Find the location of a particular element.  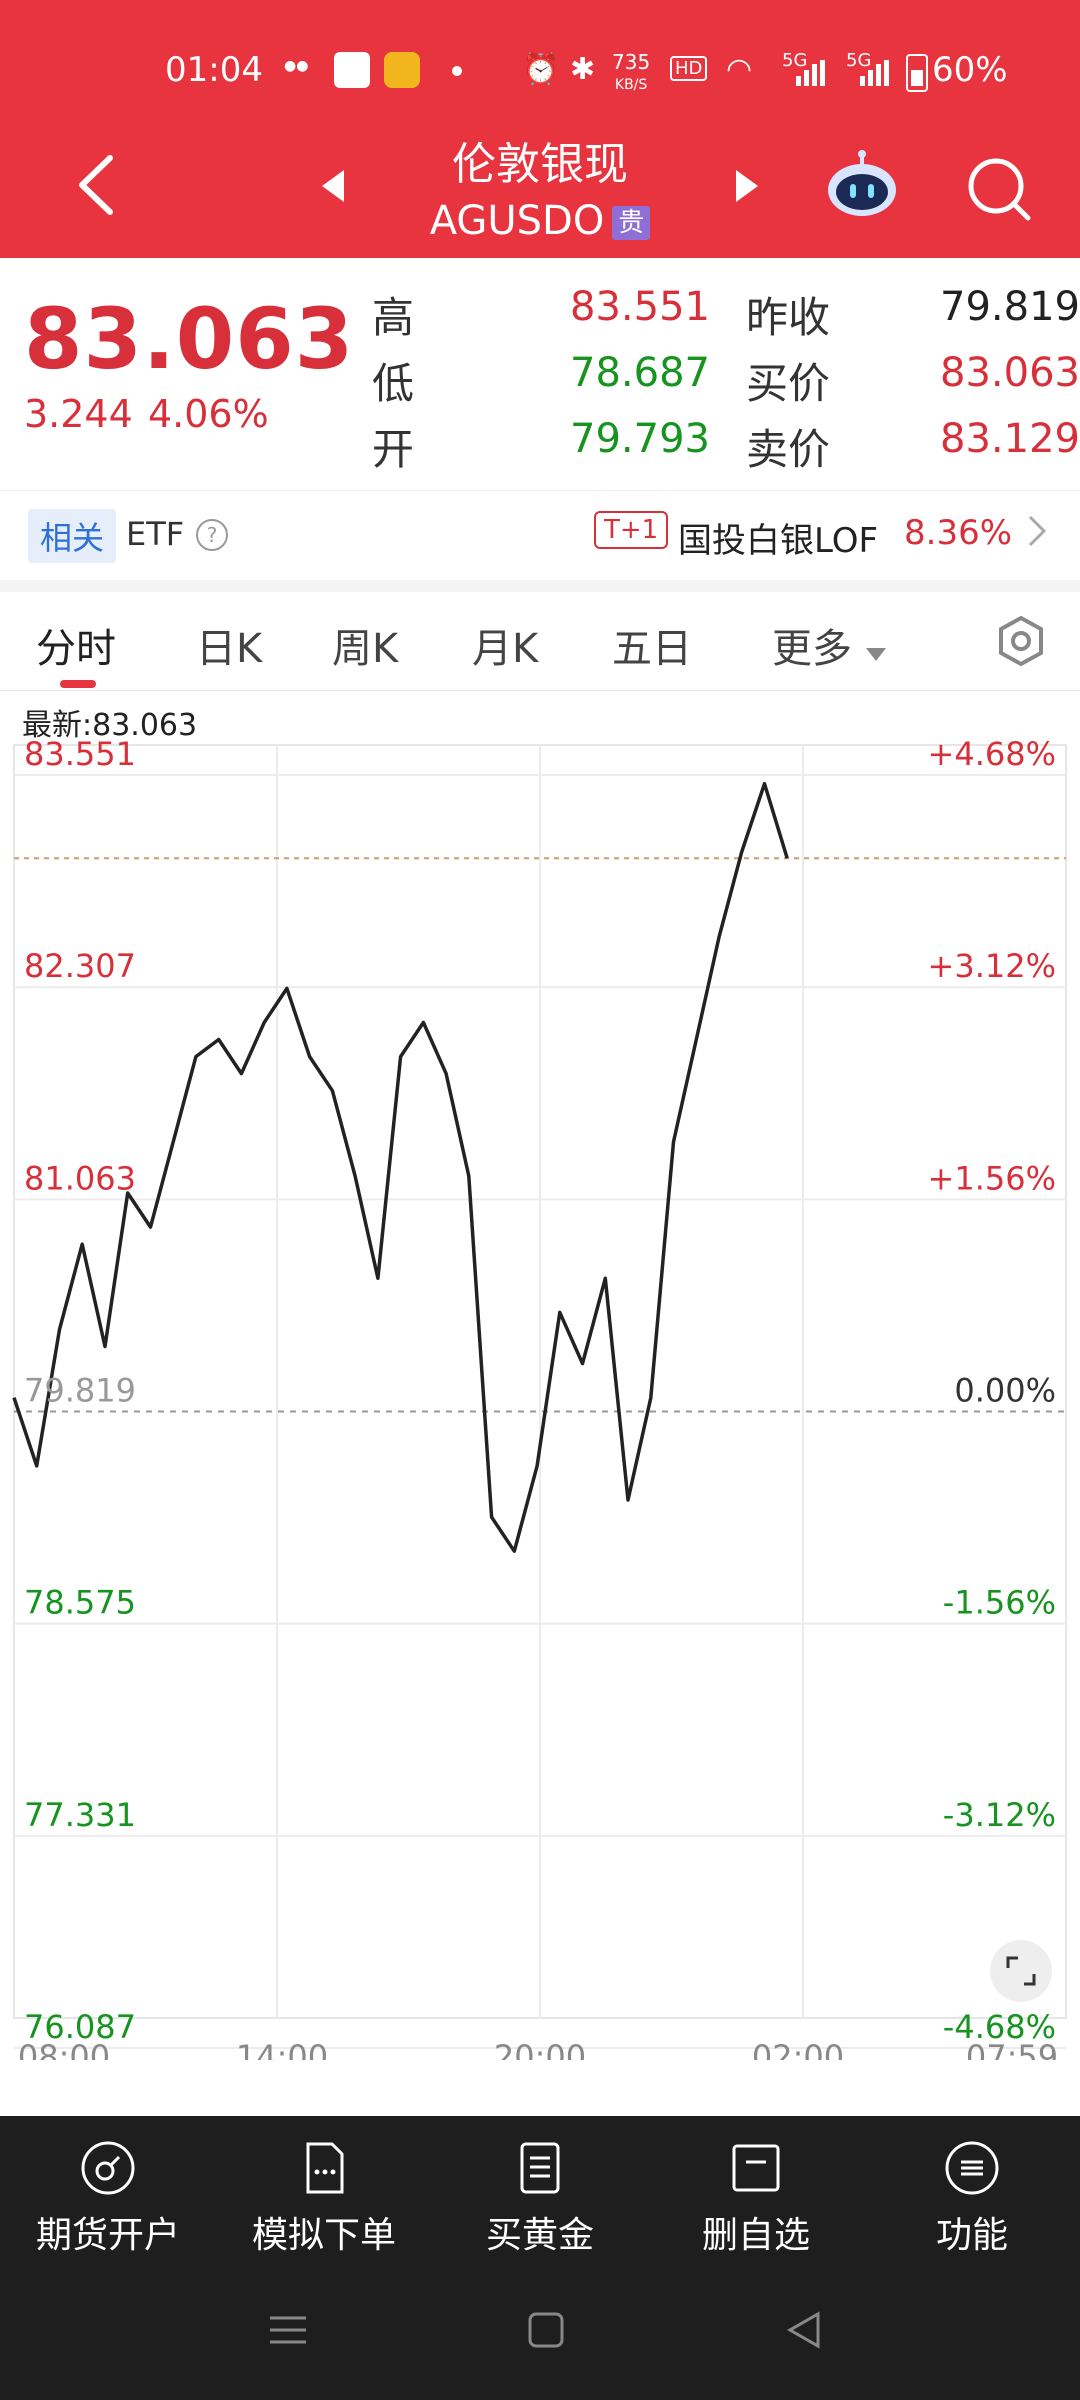

fullscreen-button is located at coordinates (1021, 1971).